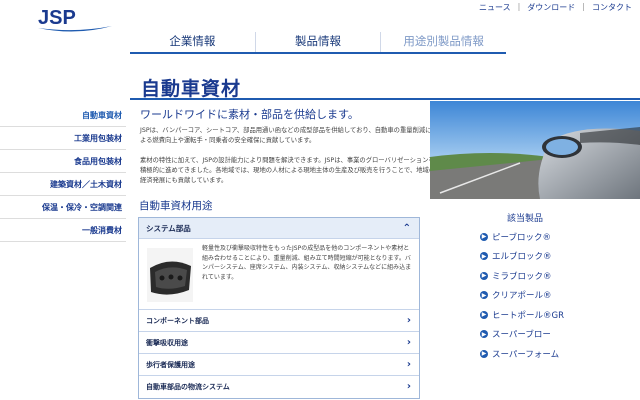  What do you see at coordinates (385, 99) in the screenshot?
I see `title-divider` at bounding box center [385, 99].